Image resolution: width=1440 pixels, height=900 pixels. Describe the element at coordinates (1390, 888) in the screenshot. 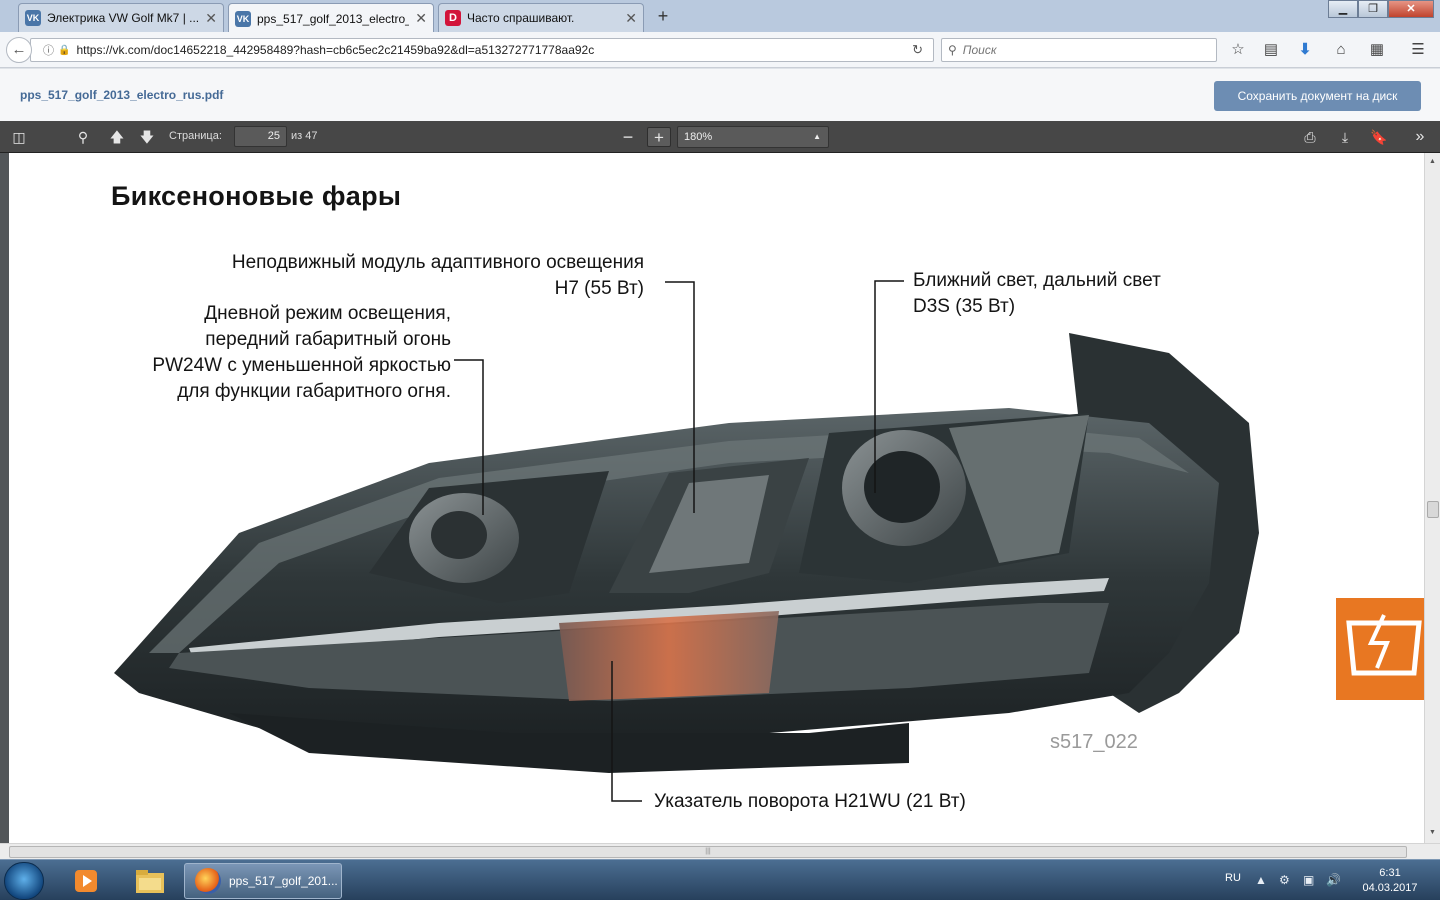

I see `clock-date: 04.03.2017` at that location.